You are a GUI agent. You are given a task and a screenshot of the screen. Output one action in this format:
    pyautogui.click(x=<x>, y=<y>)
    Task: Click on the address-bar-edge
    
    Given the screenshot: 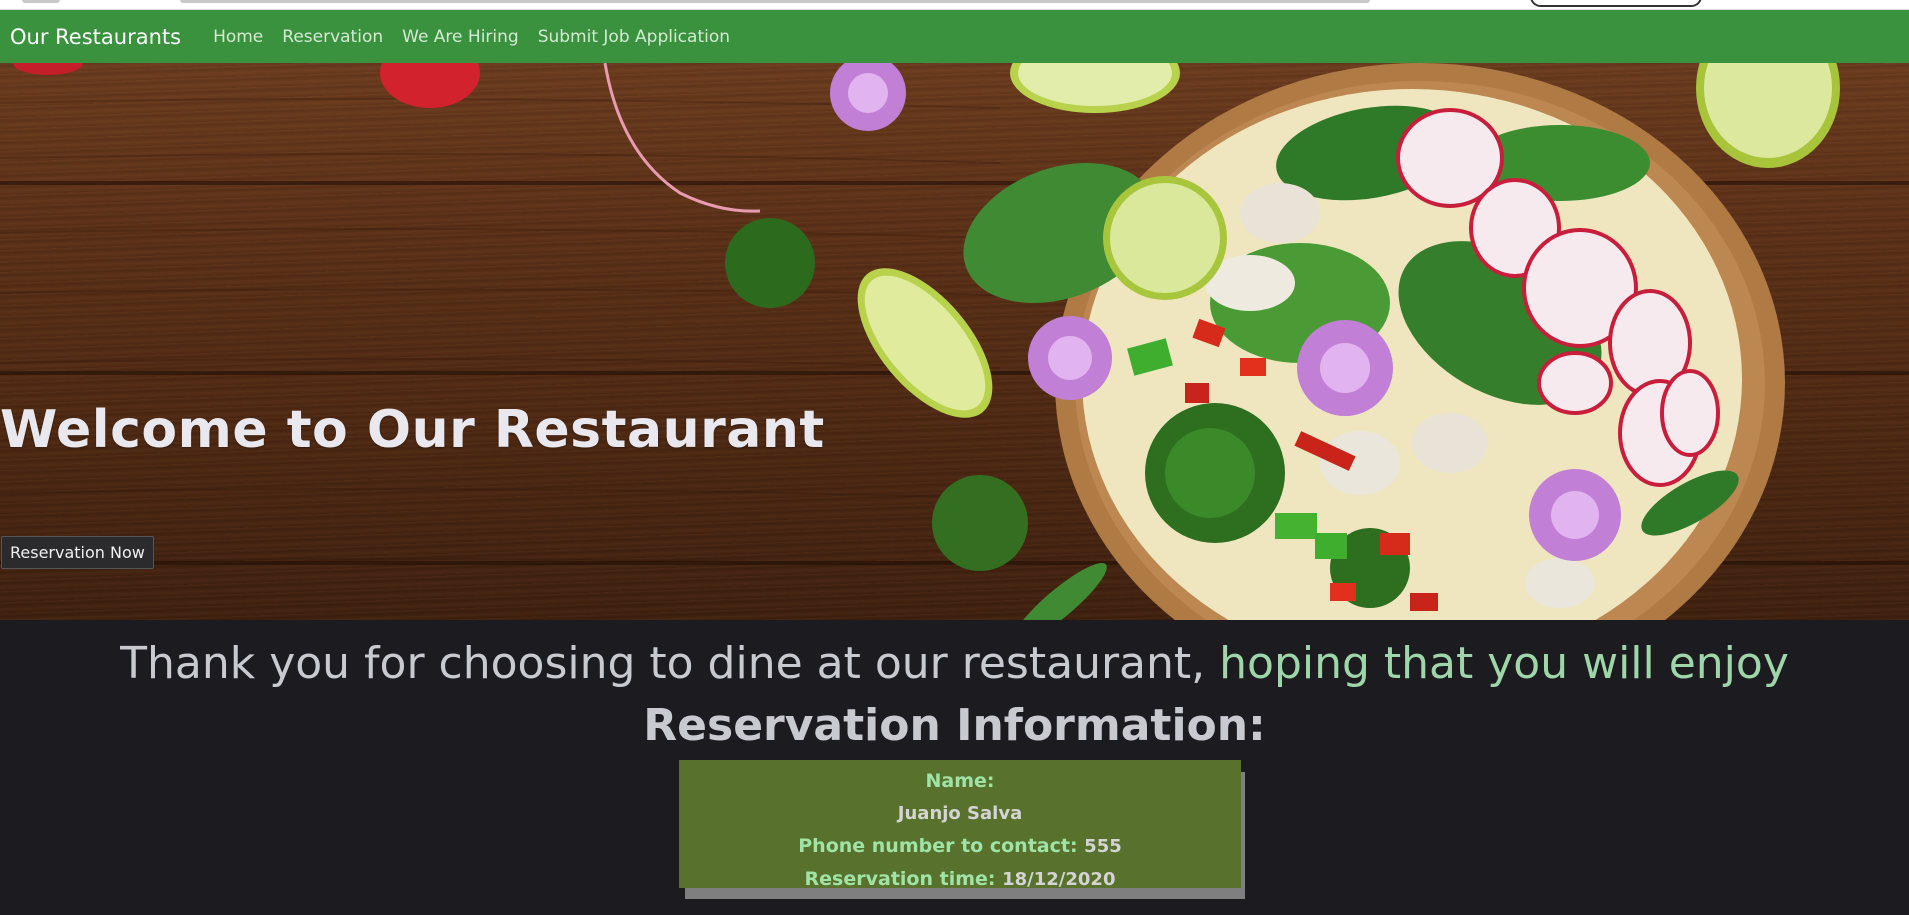 What is the action you would take?
    pyautogui.click(x=775, y=1)
    